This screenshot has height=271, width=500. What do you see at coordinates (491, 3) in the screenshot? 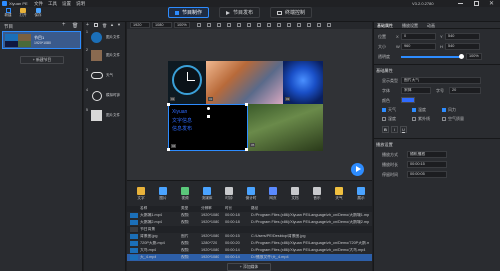
I see `close-icon: ✕` at bounding box center [491, 3].